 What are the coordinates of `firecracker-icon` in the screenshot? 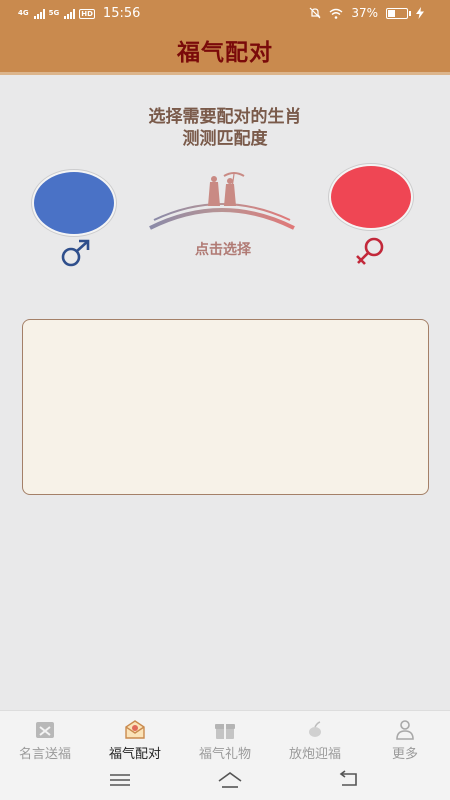 It's located at (315, 729).